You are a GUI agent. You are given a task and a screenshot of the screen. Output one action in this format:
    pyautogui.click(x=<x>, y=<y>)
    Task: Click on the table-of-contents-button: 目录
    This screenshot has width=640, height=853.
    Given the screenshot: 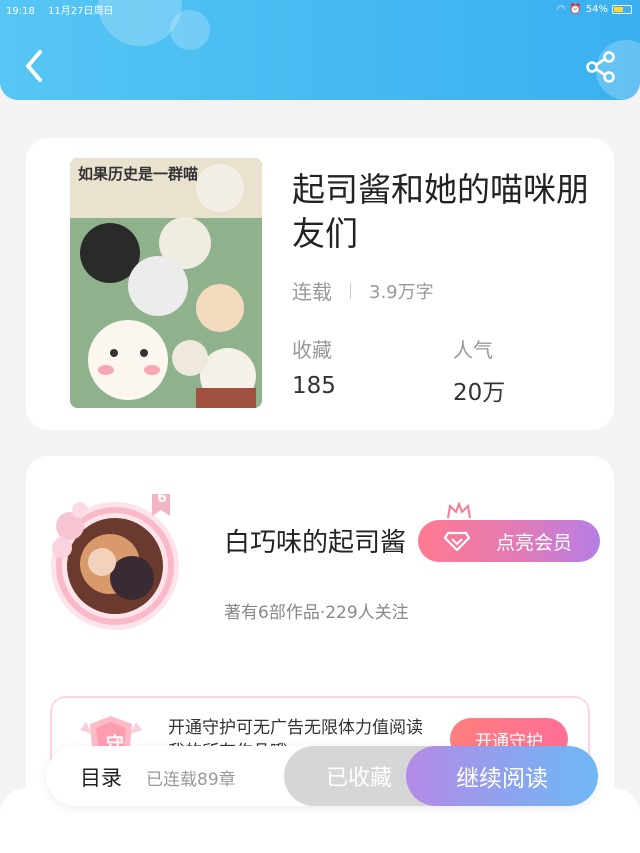 What is the action you would take?
    pyautogui.click(x=101, y=777)
    